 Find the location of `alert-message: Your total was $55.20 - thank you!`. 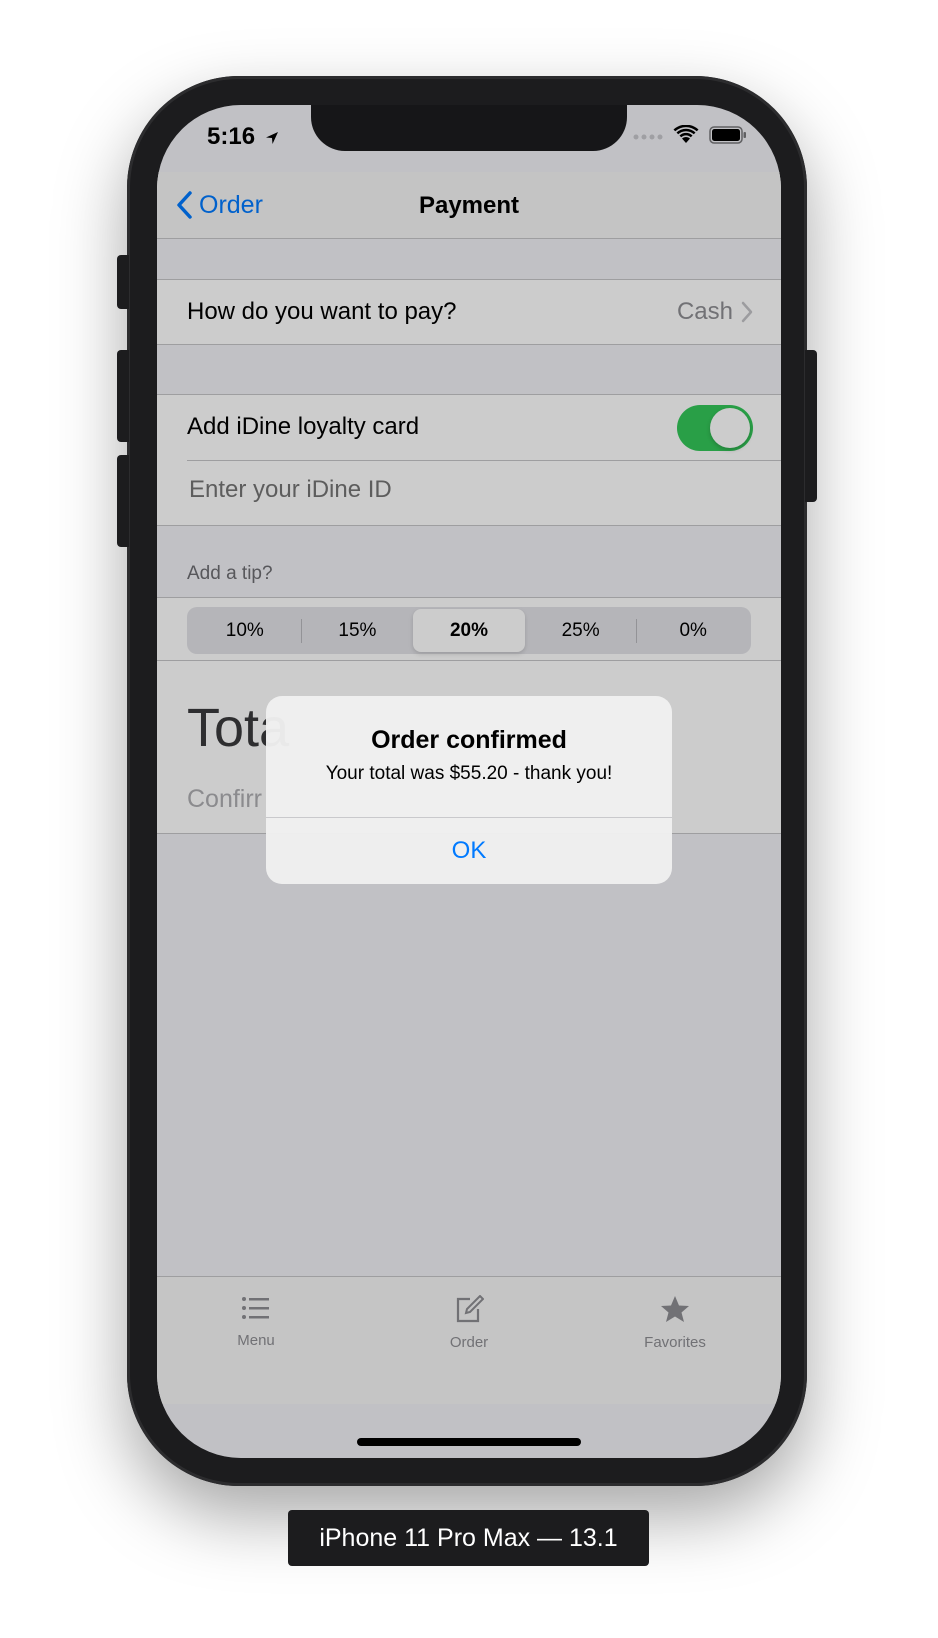

alert-message: Your total was $55.20 - thank you! is located at coordinates (469, 773).